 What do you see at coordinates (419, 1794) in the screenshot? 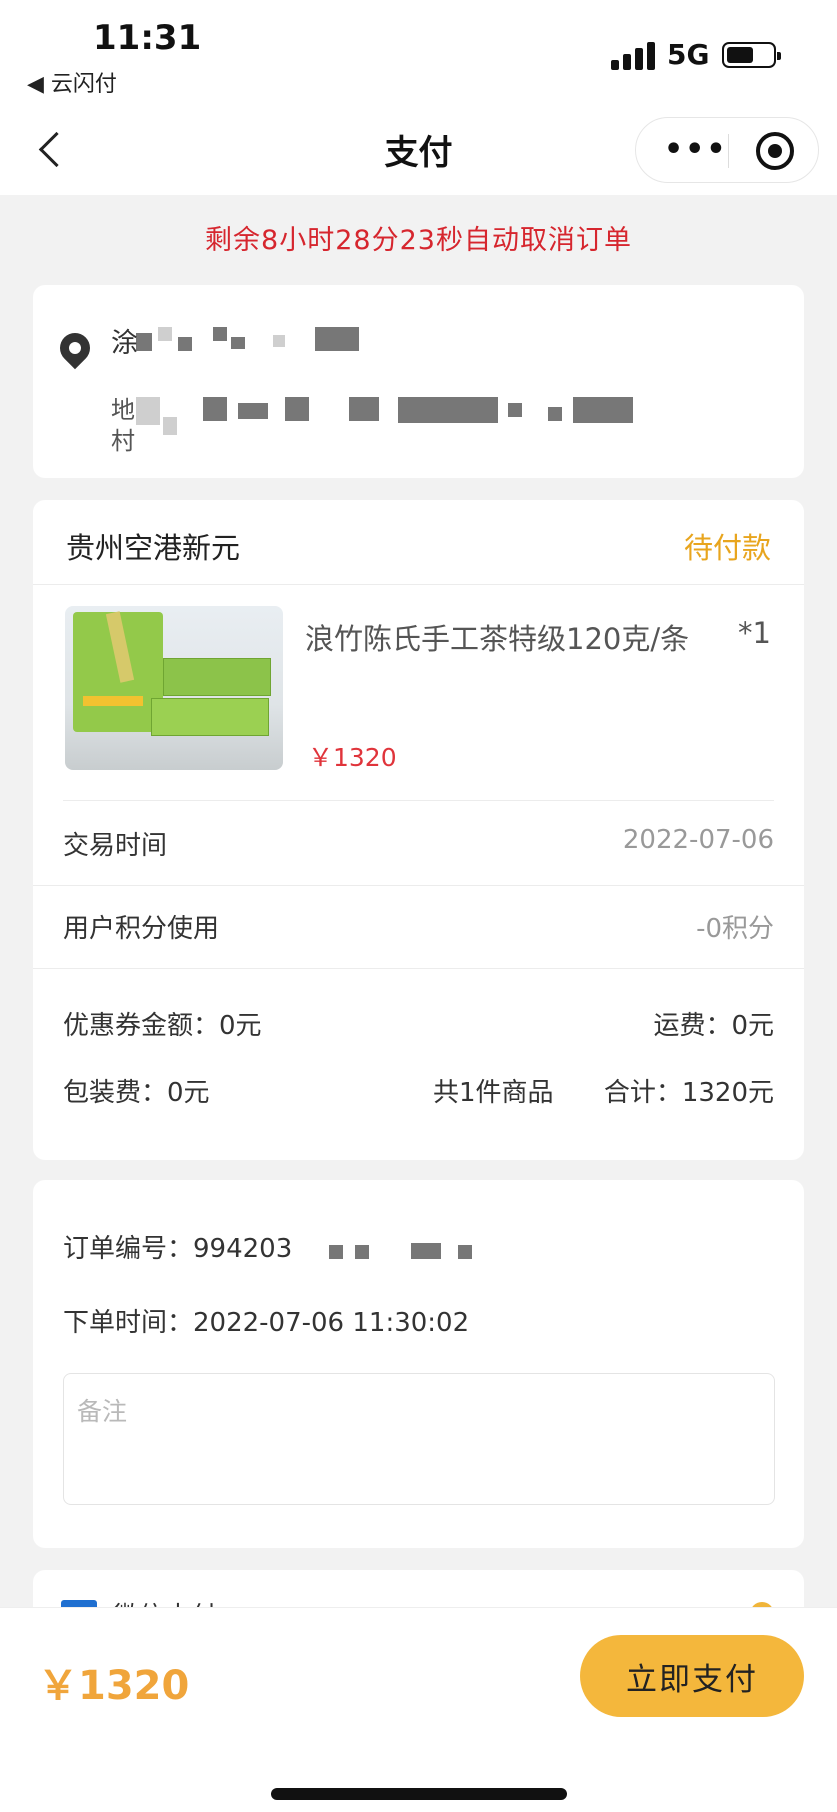
I see `home-indicator` at bounding box center [419, 1794].